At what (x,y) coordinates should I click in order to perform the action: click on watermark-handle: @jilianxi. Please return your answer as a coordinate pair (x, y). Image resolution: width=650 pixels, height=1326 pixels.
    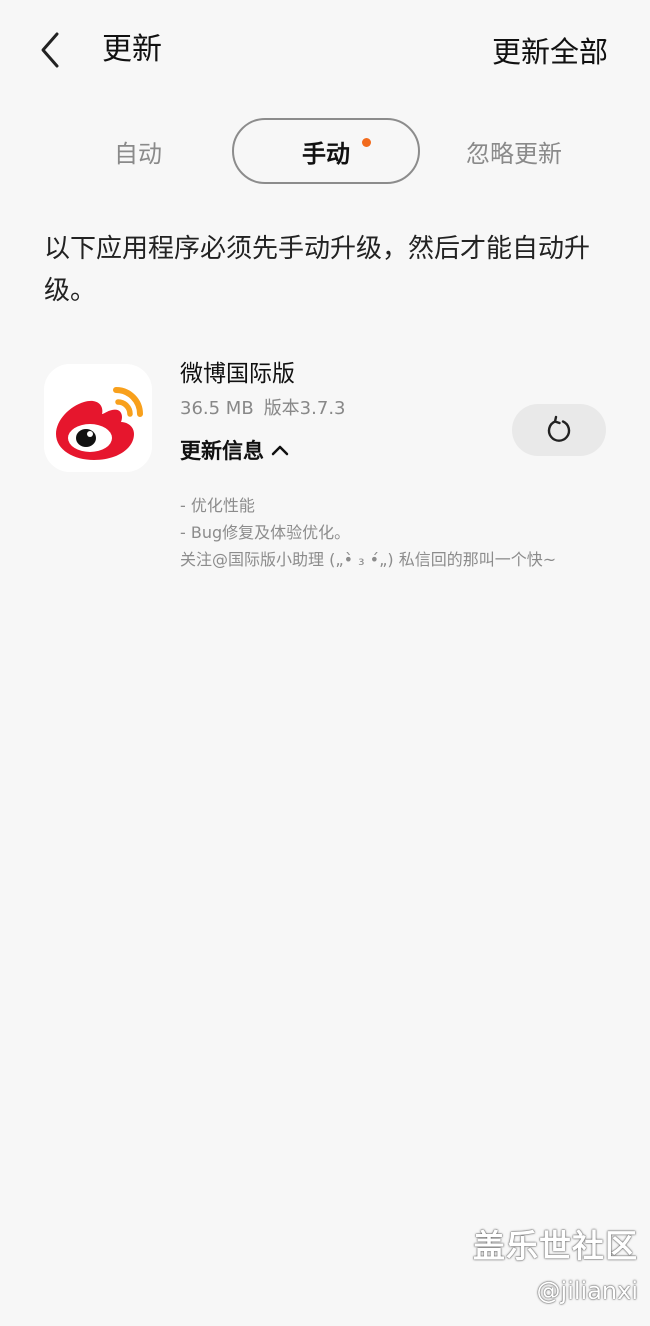
    Looking at the image, I should click on (587, 1291).